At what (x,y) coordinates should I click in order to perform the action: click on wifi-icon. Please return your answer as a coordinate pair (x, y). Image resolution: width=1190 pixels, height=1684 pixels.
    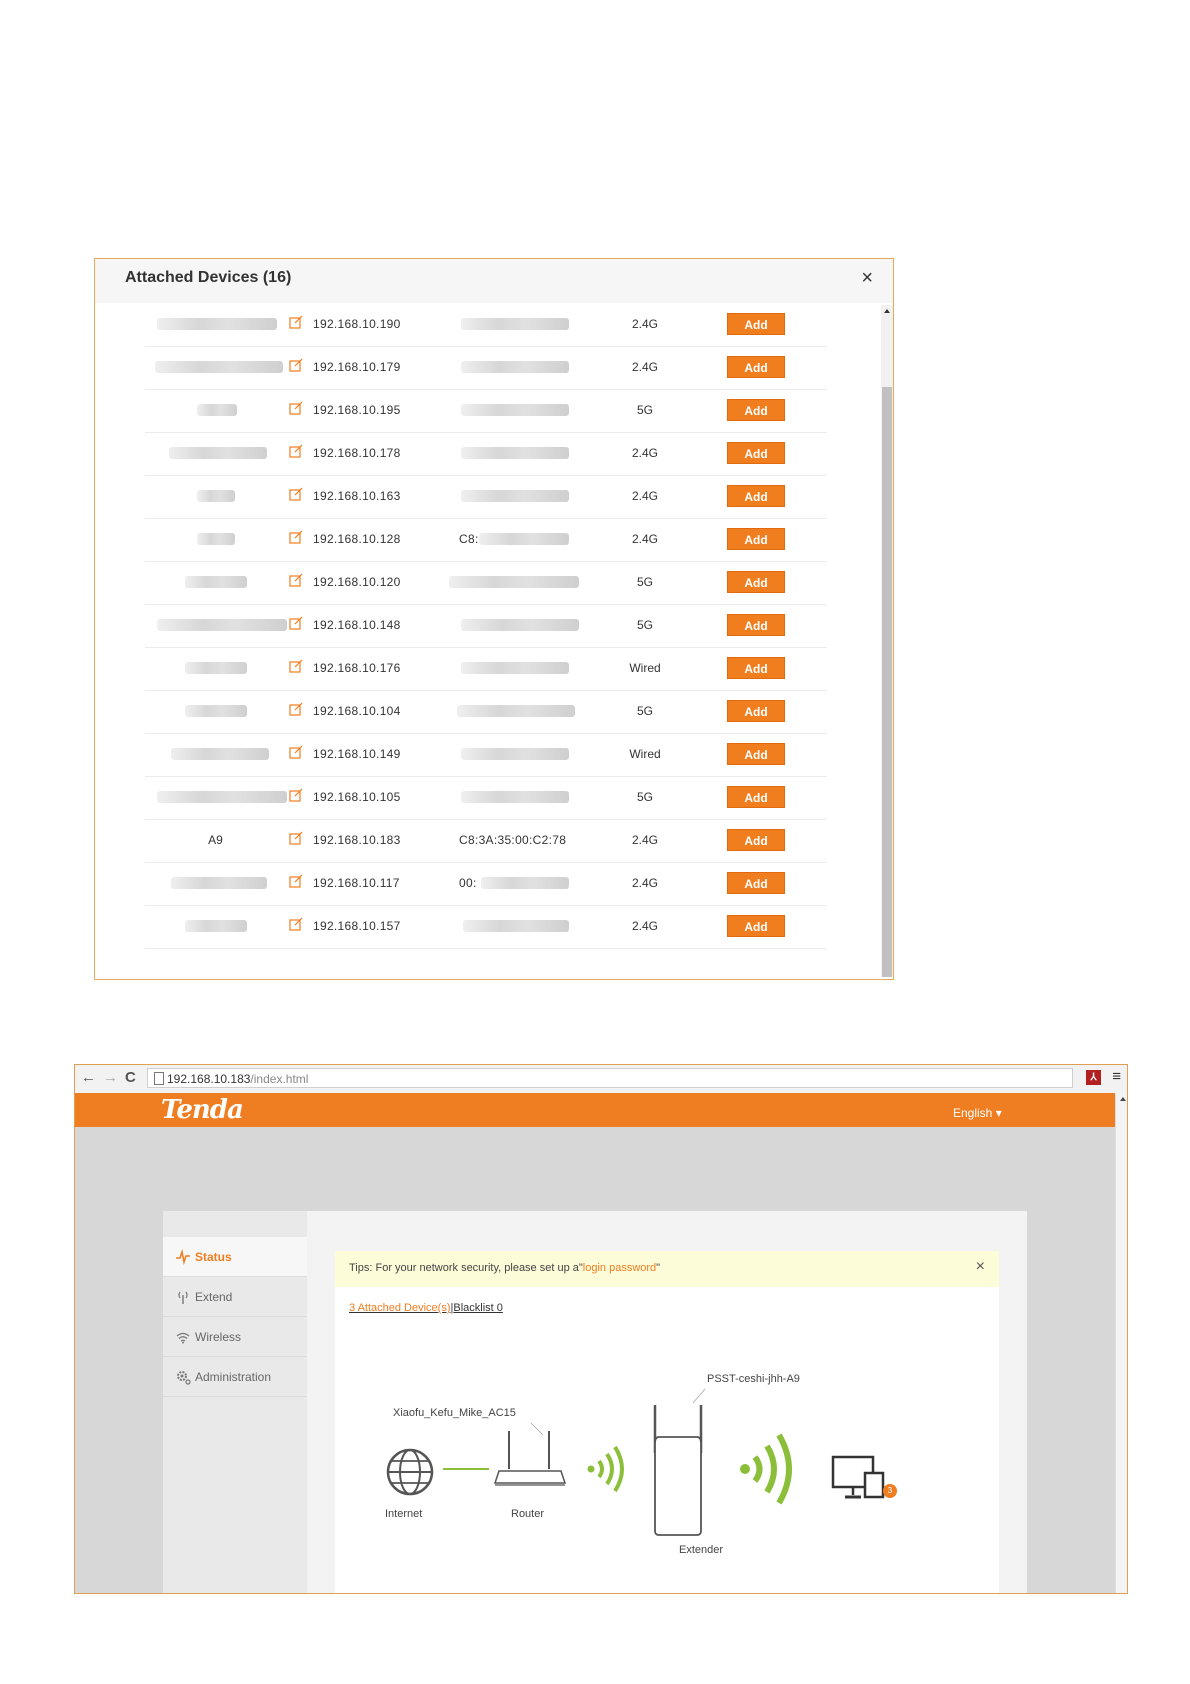
    Looking at the image, I should click on (183, 1337).